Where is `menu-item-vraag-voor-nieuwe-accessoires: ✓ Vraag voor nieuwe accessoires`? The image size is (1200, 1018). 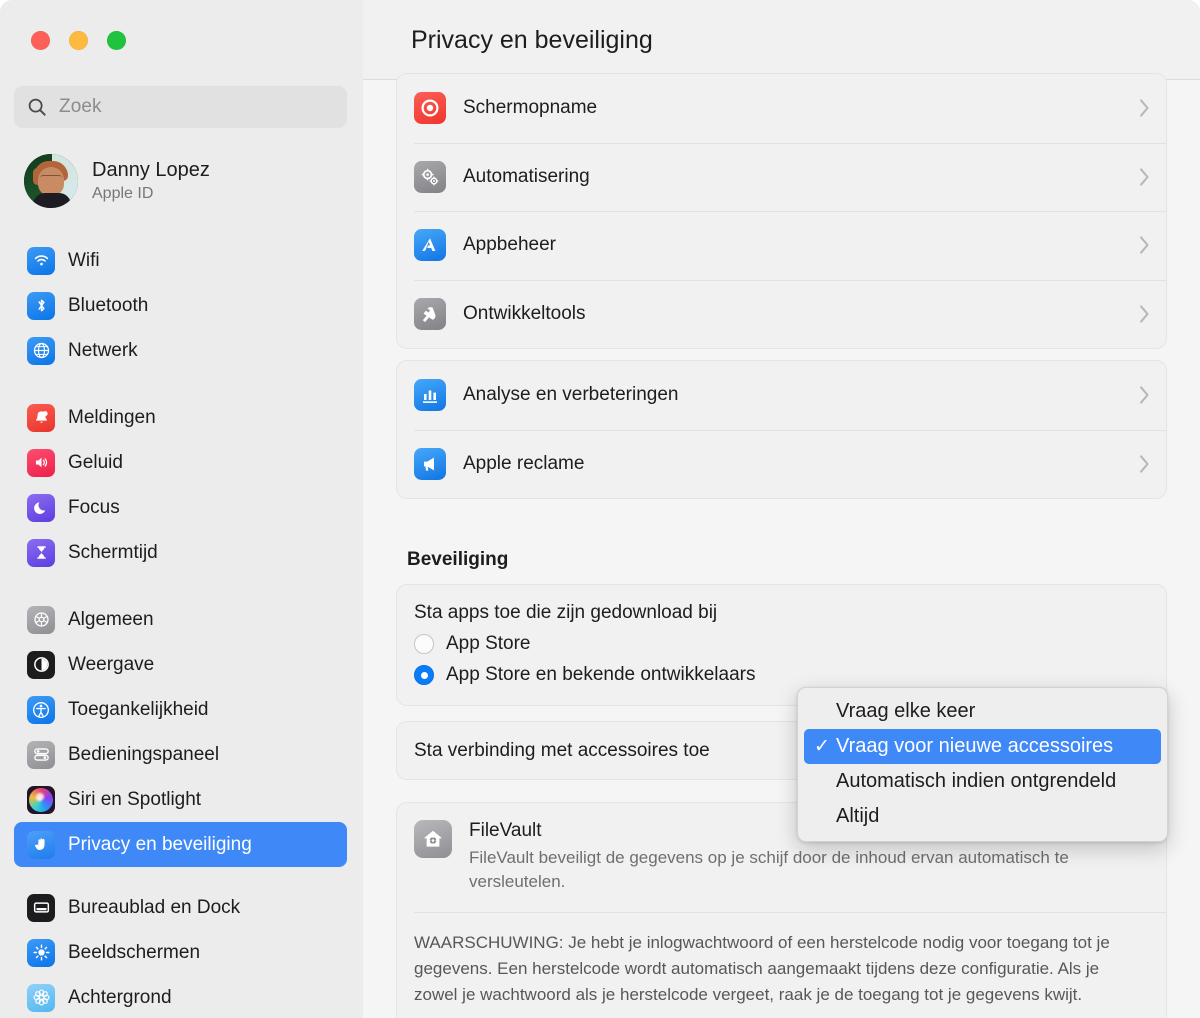
menu-item-vraag-voor-nieuwe-accessoires: ✓ Vraag voor nieuwe accessoires is located at coordinates (982, 746).